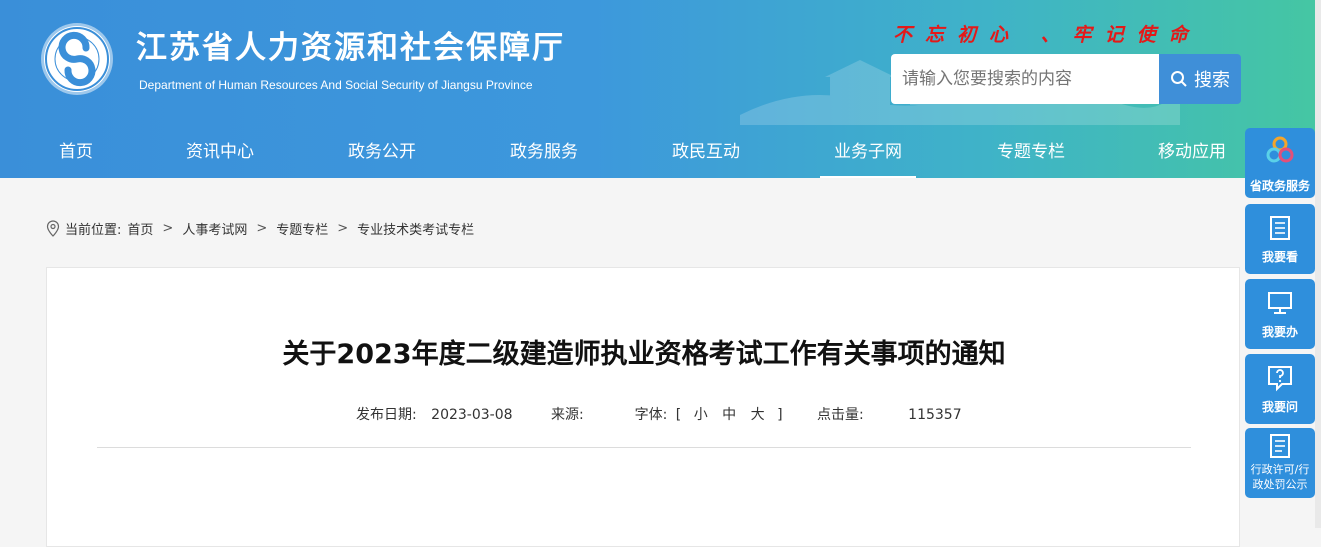 The width and height of the screenshot is (1321, 547). Describe the element at coordinates (1025, 79) in the screenshot. I see `search-input` at that location.